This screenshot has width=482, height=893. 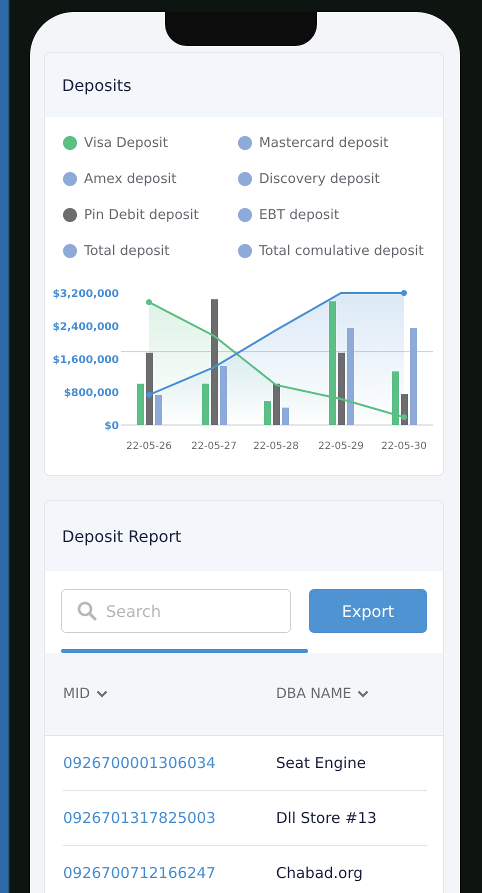 I want to click on legend-item: EBT deposit, so click(x=340, y=215).